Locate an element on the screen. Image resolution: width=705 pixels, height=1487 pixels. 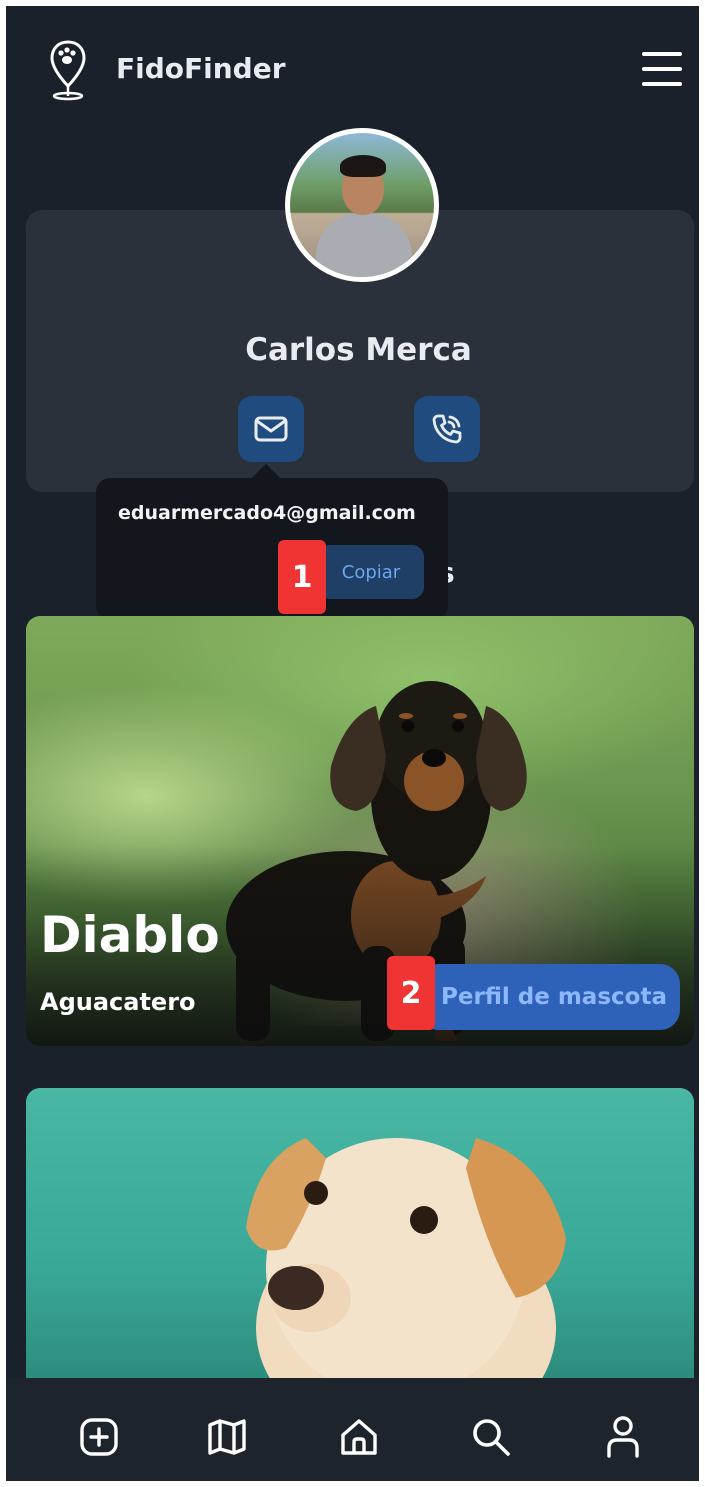
pet-subtitle: Aguacatero is located at coordinates (118, 1002).